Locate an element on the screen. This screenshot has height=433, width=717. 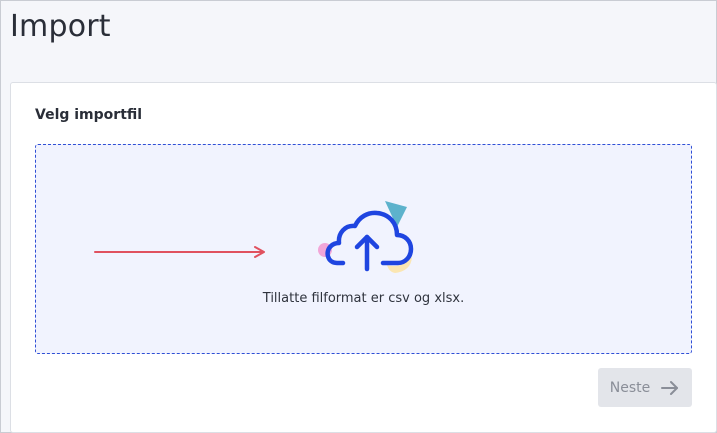
next-button: Neste is located at coordinates (645, 387).